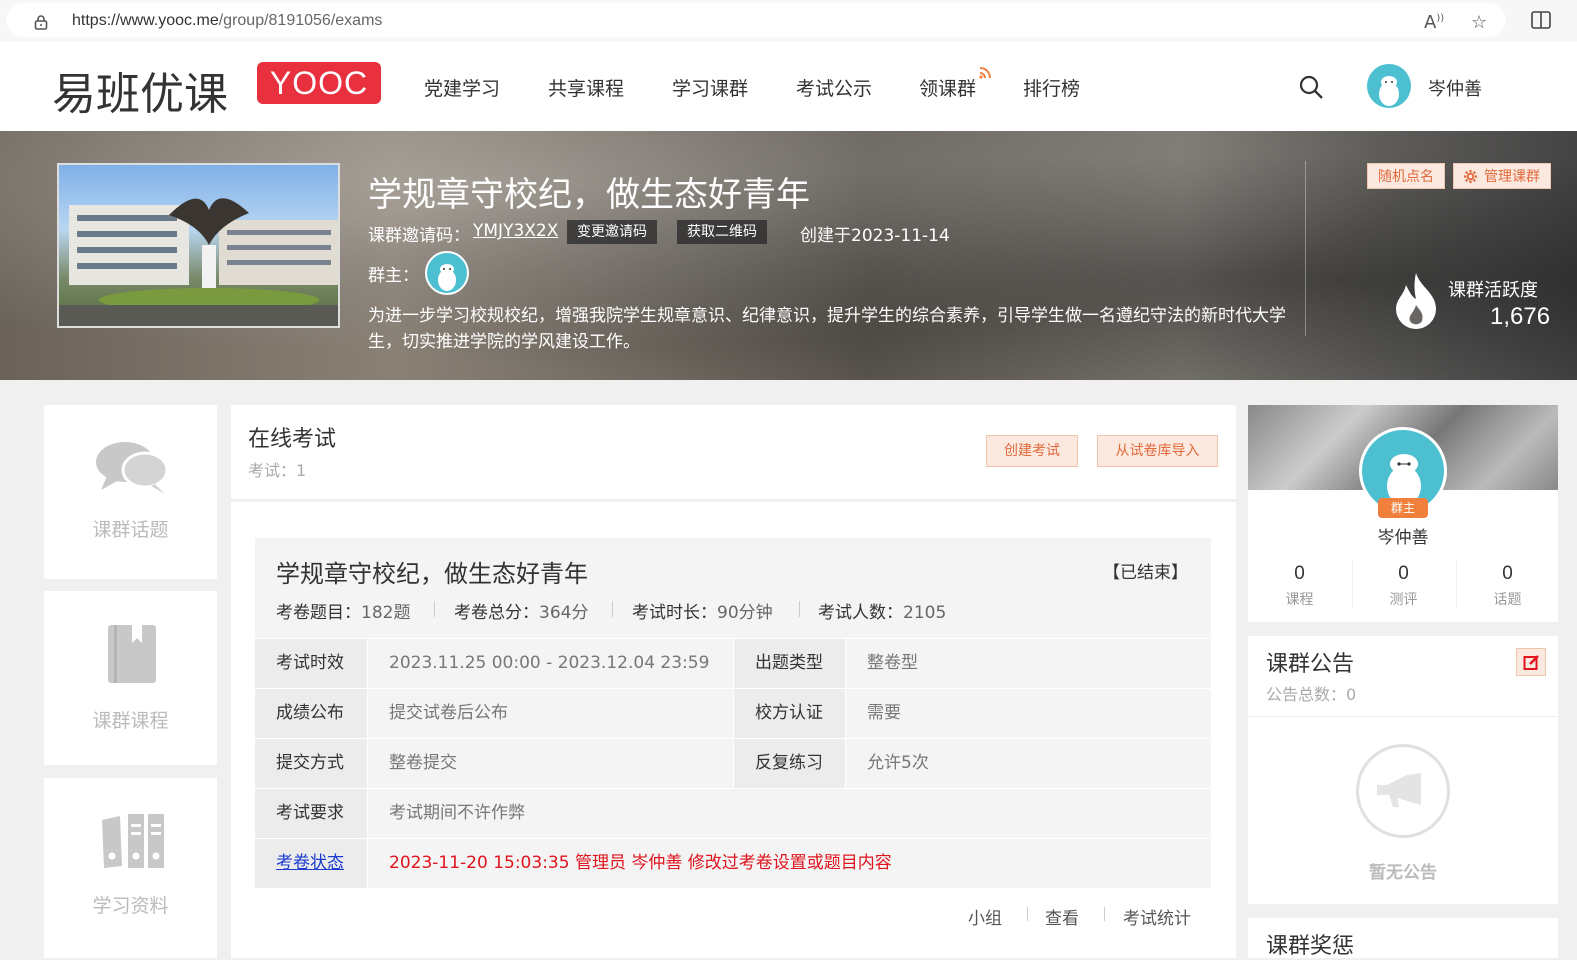 The image size is (1577, 960). What do you see at coordinates (875, 236) in the screenshot?
I see `created-date: 创建于2023-11-14` at bounding box center [875, 236].